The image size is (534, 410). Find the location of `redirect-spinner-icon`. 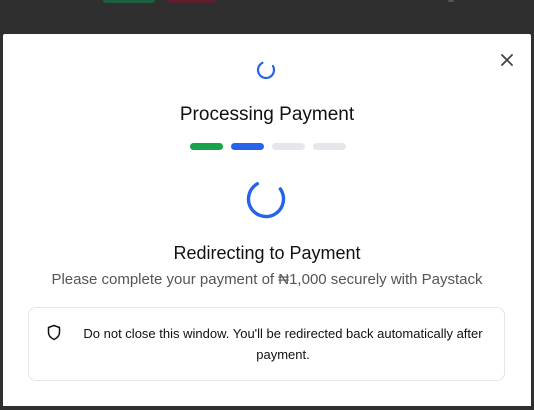

redirect-spinner-icon is located at coordinates (266, 199).